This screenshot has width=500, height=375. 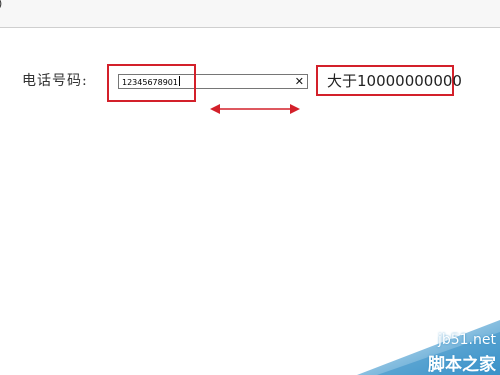 I want to click on watermark-name: 脚本之家, so click(x=462, y=365).